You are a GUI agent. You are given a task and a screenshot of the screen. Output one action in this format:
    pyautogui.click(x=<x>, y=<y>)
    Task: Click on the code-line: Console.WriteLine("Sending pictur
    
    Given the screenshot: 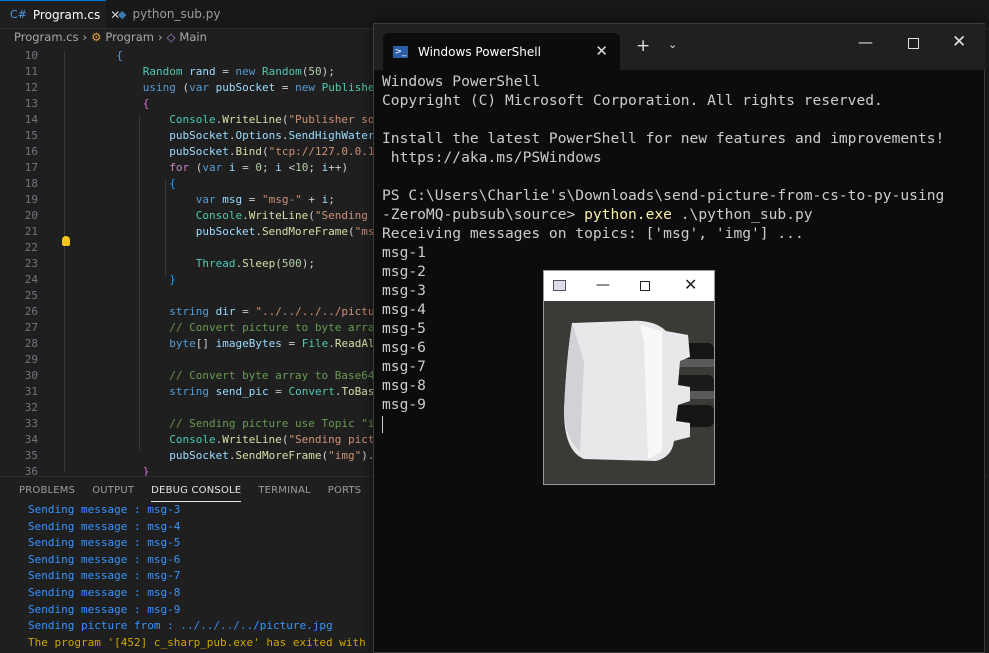 What is the action you would take?
    pyautogui.click(x=278, y=439)
    